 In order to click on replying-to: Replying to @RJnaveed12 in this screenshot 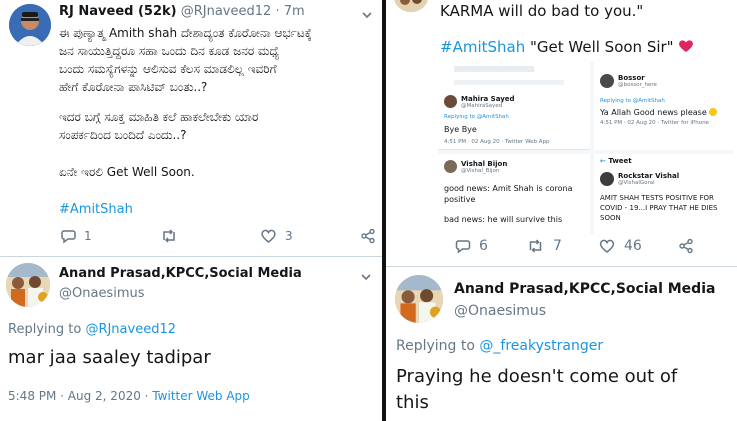, I will do `click(92, 329)`.